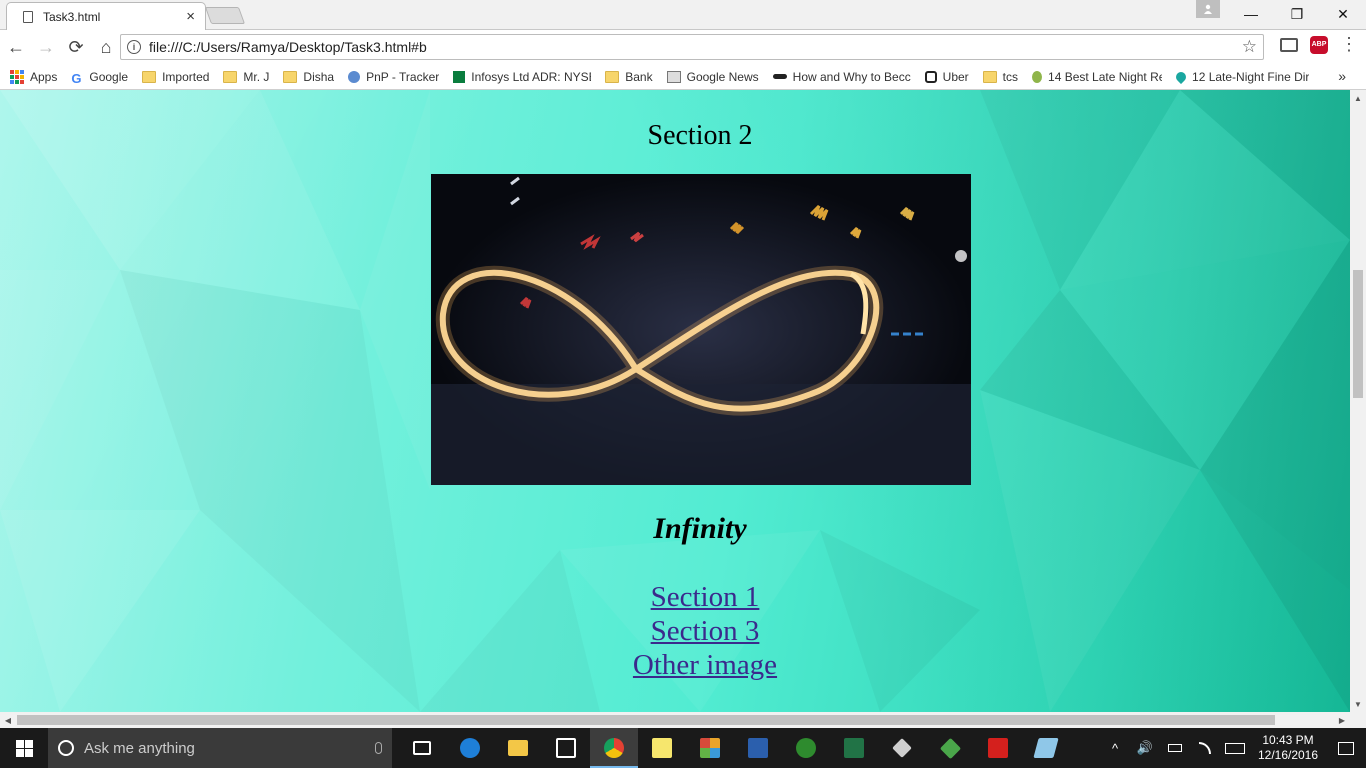 Image resolution: width=1366 pixels, height=768 pixels. What do you see at coordinates (1342, 720) in the screenshot?
I see `scroll-right-arrow-icon: ▶` at bounding box center [1342, 720].